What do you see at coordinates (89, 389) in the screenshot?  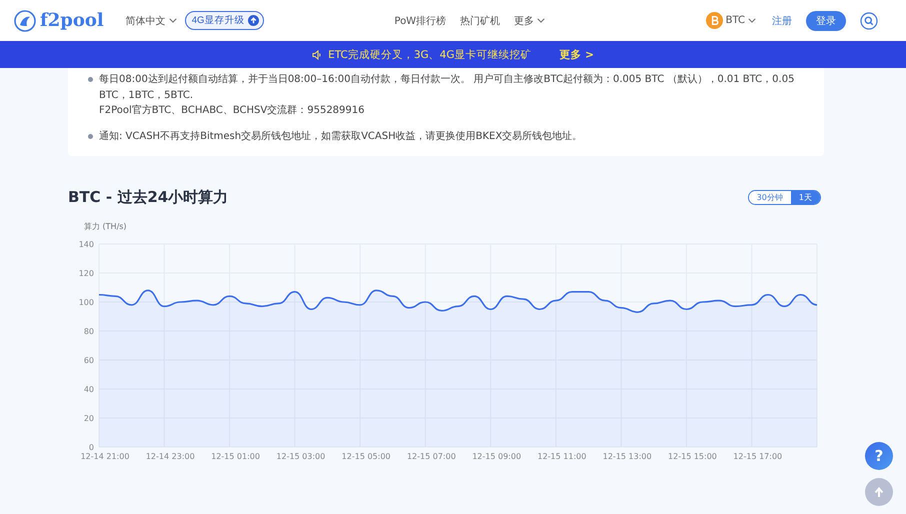 I see `tick-label: 40` at bounding box center [89, 389].